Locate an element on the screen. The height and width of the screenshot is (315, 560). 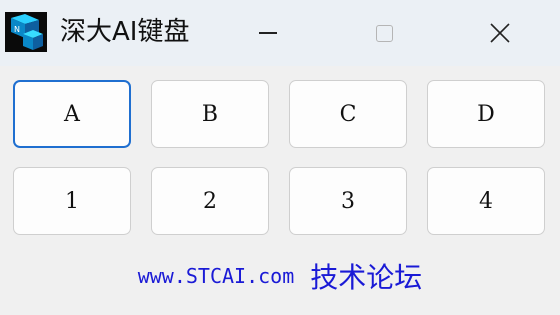
key-3-button: 3 is located at coordinates (348, 201).